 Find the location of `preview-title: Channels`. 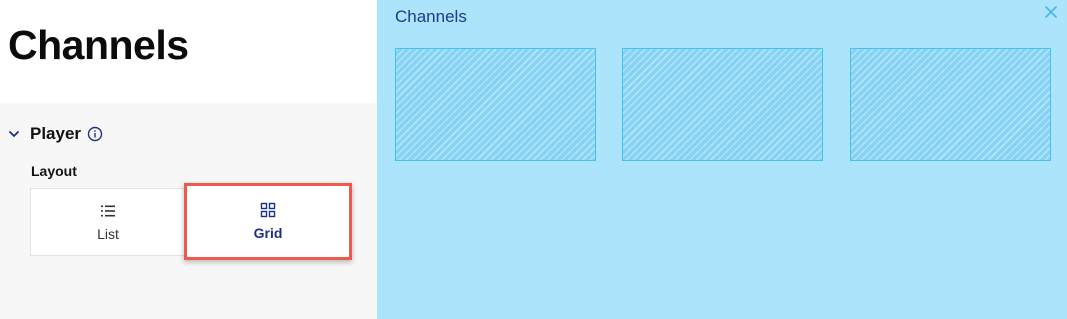

preview-title: Channels is located at coordinates (431, 16).